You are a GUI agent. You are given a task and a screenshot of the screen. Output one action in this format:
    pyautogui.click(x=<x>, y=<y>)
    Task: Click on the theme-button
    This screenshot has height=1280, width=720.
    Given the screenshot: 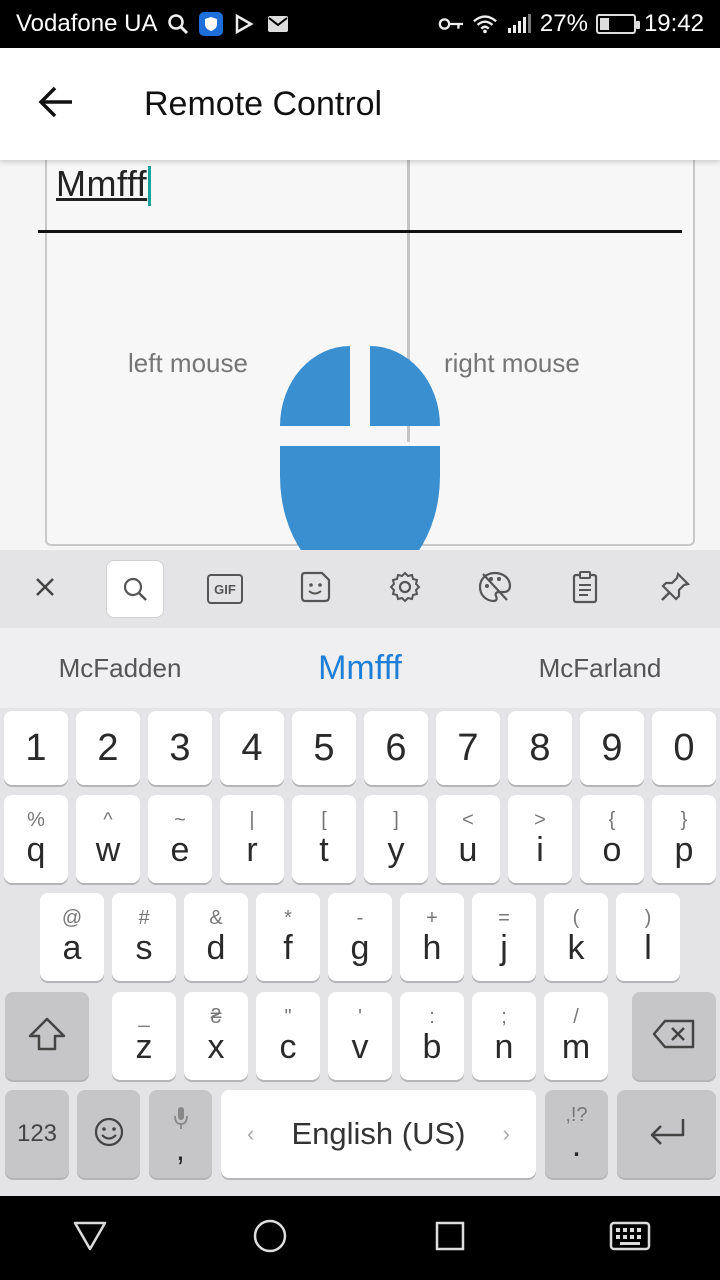 What is the action you would take?
    pyautogui.click(x=495, y=589)
    